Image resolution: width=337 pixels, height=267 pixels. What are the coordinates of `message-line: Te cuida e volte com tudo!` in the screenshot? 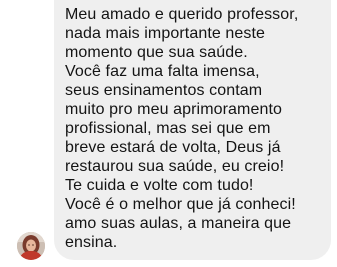 It's located at (159, 185).